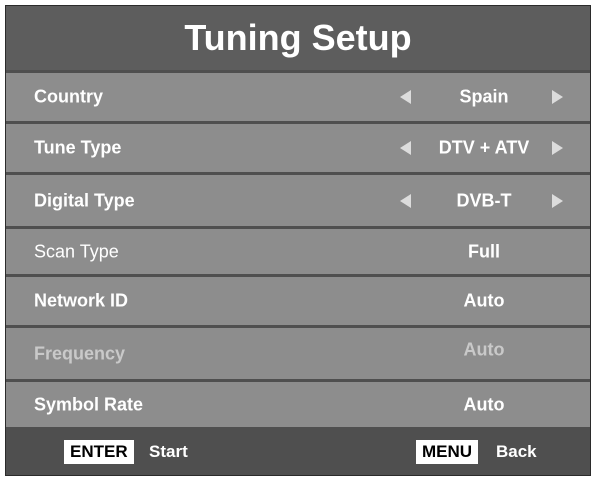 This screenshot has height=478, width=593. I want to click on footer-bar: ENTER Start MENU Back, so click(298, 452).